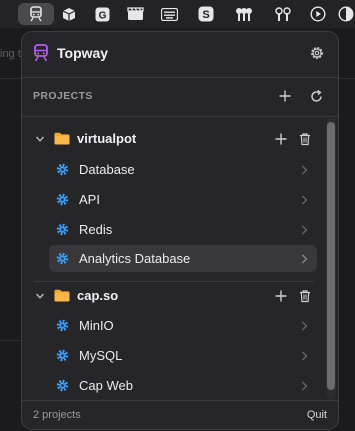  What do you see at coordinates (101, 355) in the screenshot?
I see `service-label: MySQL` at bounding box center [101, 355].